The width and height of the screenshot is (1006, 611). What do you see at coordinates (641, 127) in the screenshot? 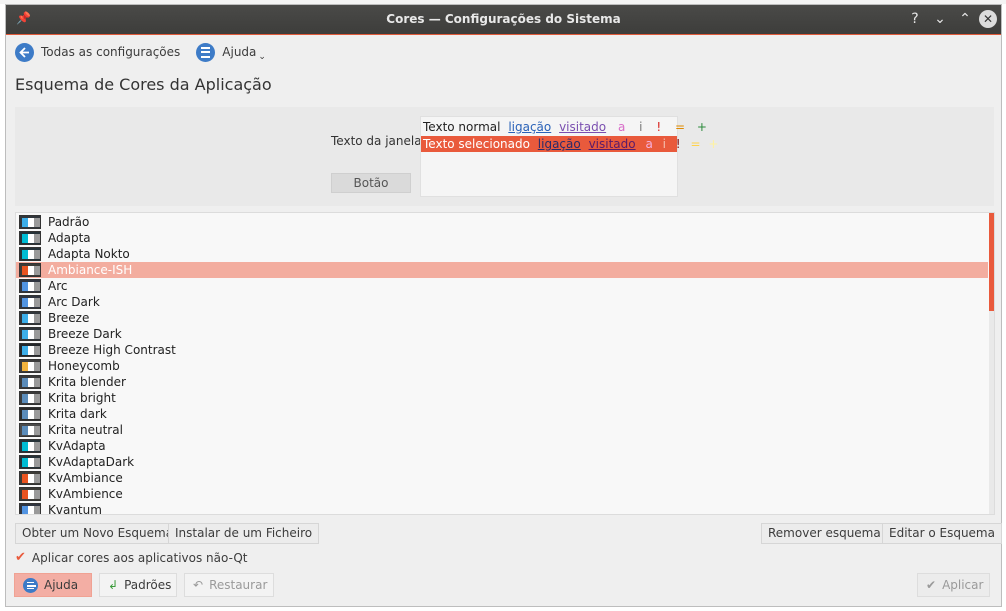
I see `normal-inactive: i` at bounding box center [641, 127].